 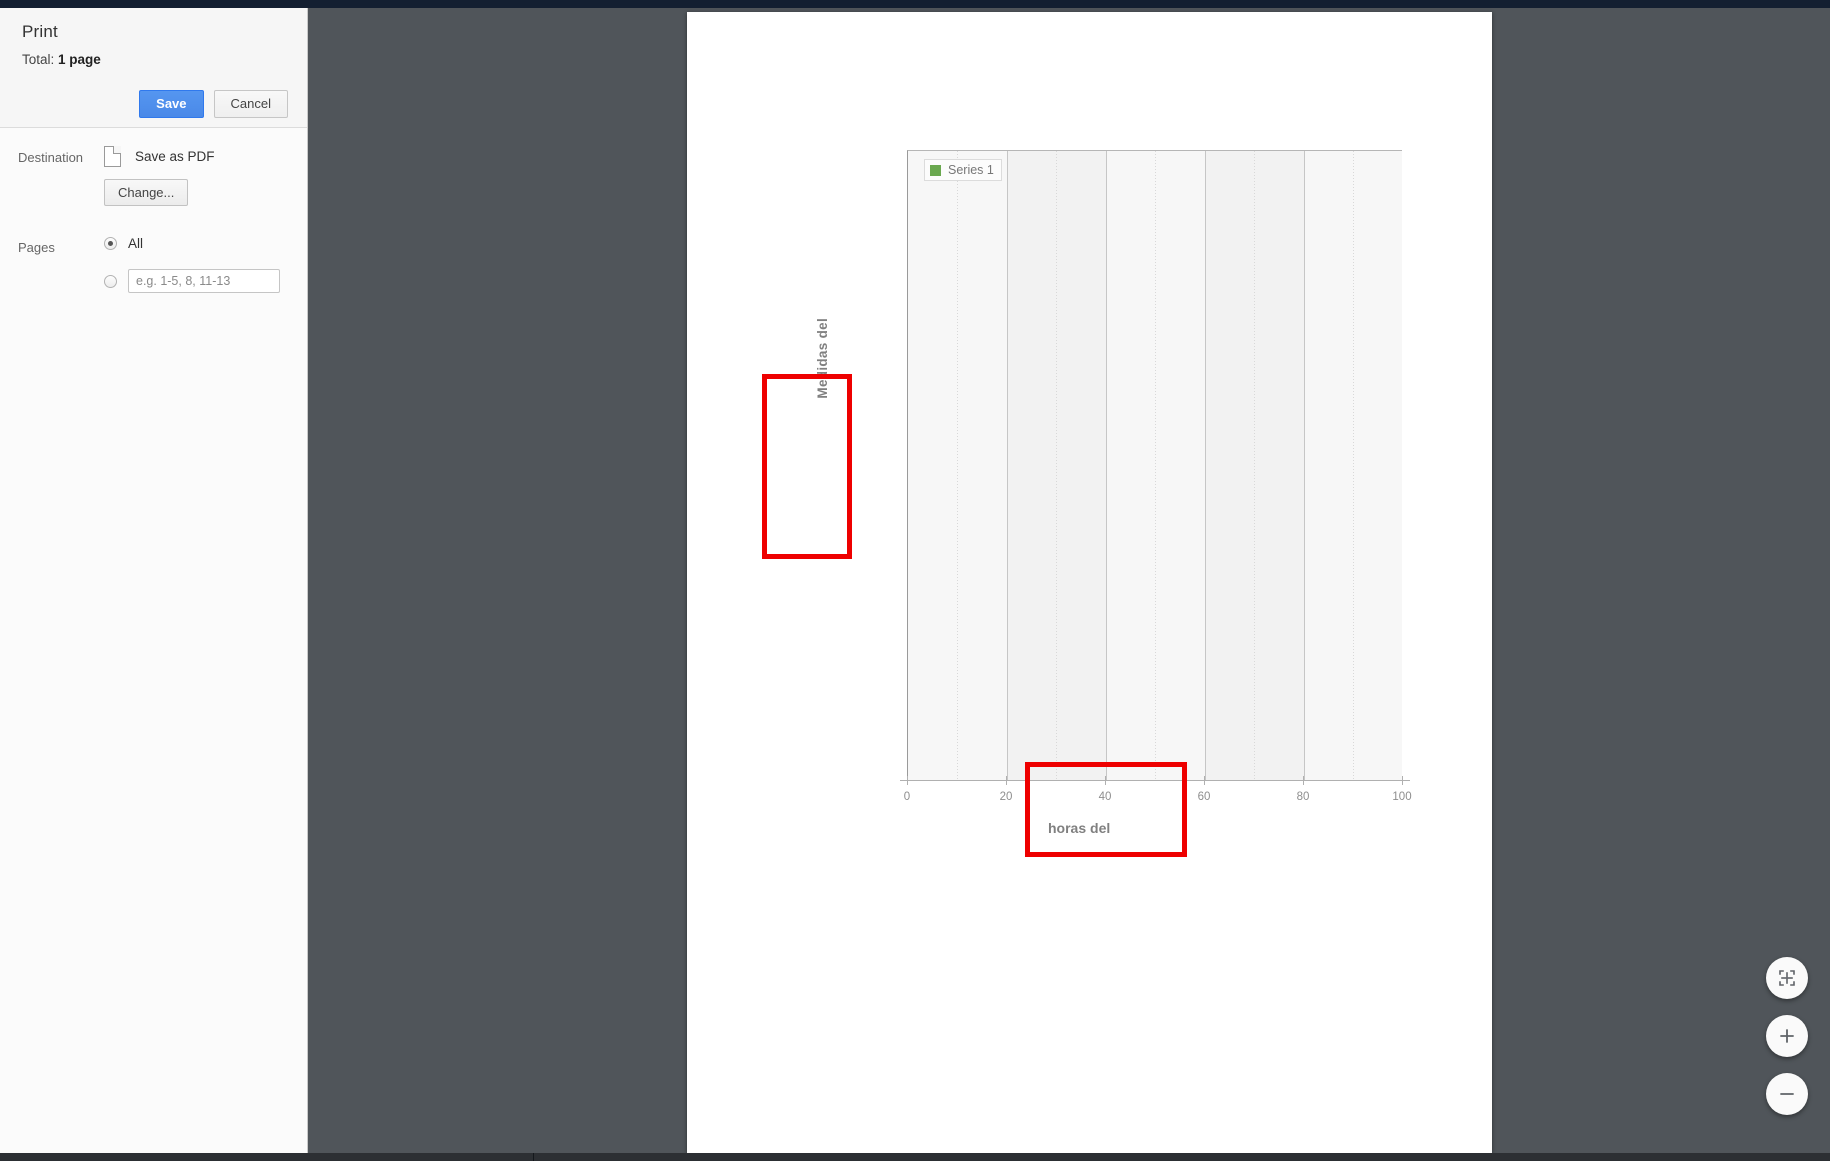 I want to click on fit-to-page-button, so click(x=1787, y=978).